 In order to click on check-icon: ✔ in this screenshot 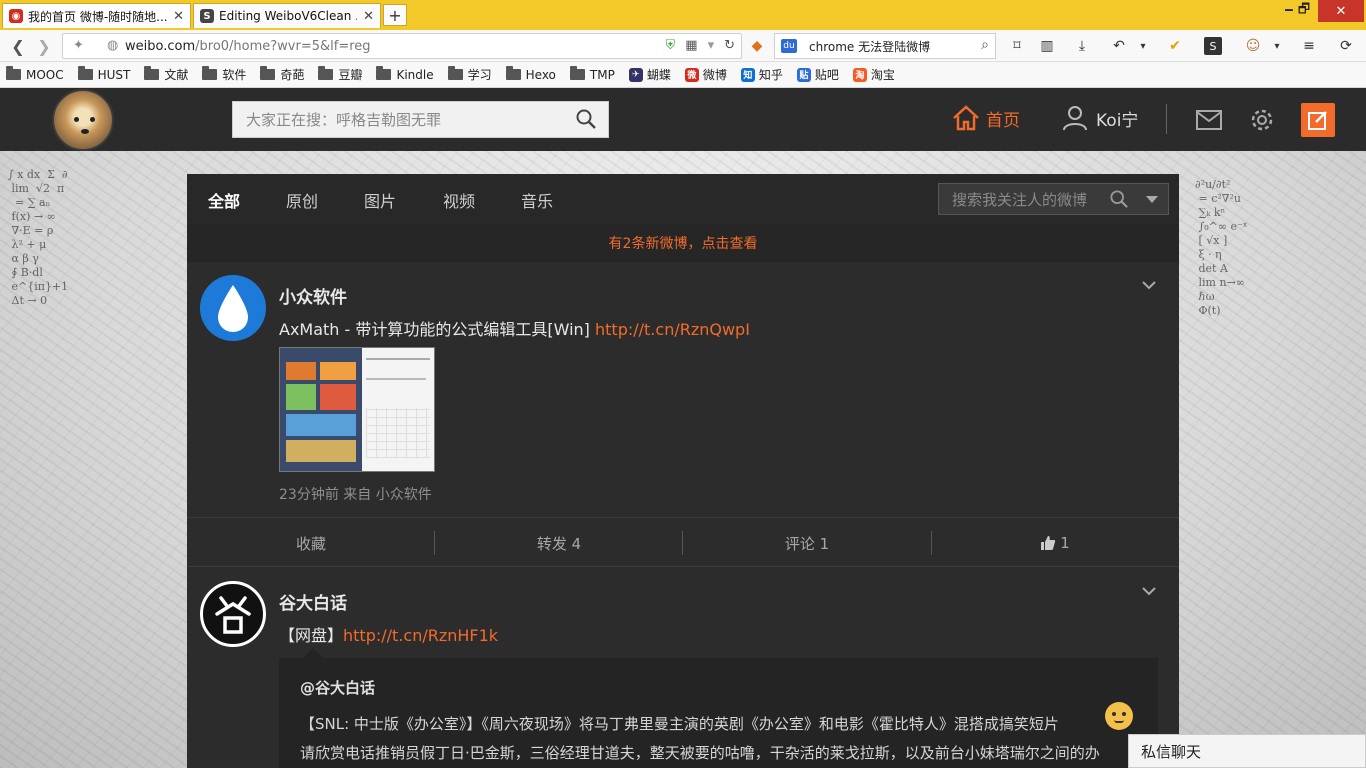, I will do `click(1175, 46)`.